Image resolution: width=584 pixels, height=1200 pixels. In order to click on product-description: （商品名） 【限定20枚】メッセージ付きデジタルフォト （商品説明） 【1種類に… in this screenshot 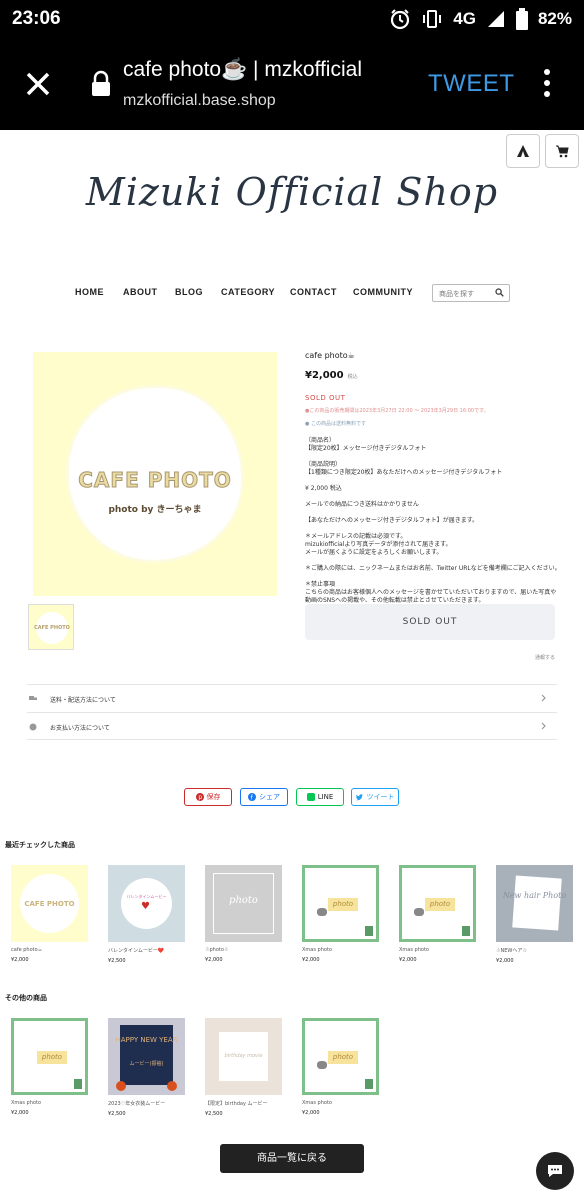, I will do `click(433, 524)`.